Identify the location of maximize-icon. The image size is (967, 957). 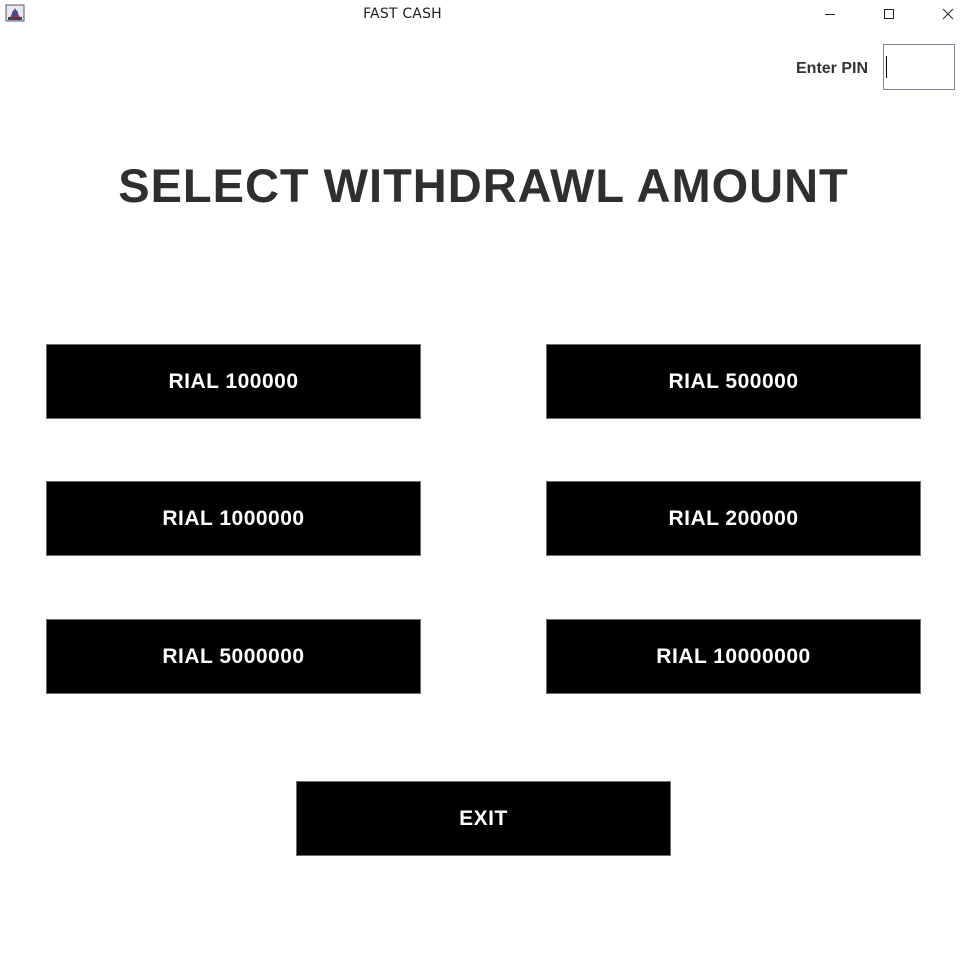
(889, 14).